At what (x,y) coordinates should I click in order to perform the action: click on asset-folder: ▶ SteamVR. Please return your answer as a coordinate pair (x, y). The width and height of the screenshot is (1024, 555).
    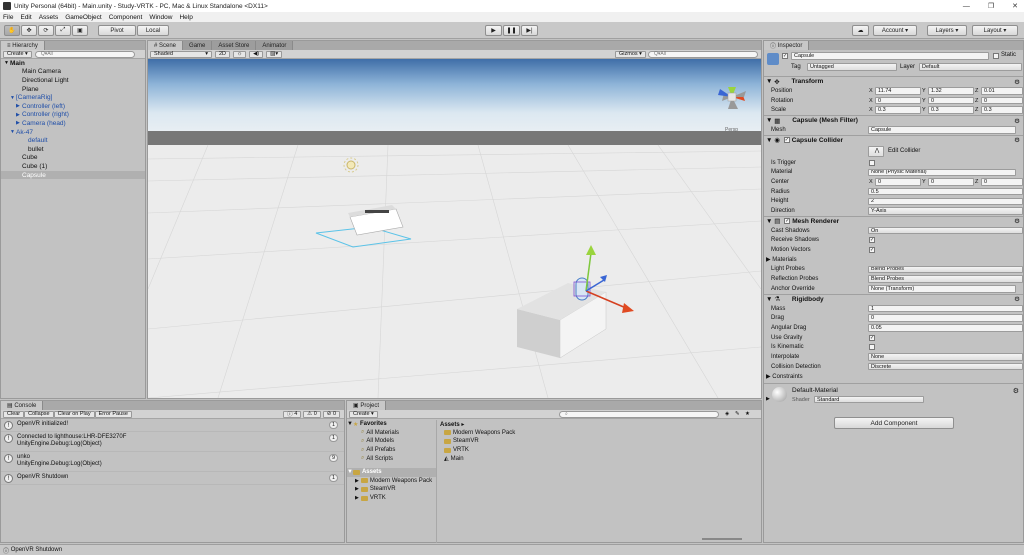
    Looking at the image, I should click on (391, 489).